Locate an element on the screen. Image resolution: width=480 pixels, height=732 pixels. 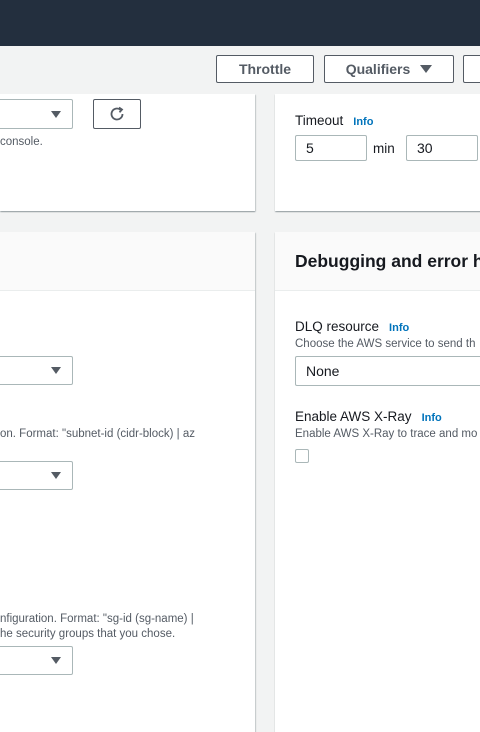
timeout-info-link: Info is located at coordinates (363, 122).